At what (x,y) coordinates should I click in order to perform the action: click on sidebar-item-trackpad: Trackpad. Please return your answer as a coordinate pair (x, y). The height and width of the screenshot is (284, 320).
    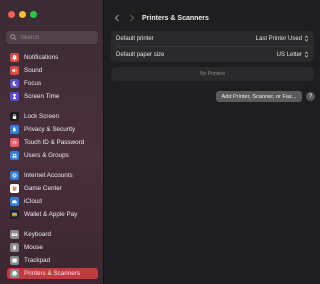
    Looking at the image, I should click on (52, 260).